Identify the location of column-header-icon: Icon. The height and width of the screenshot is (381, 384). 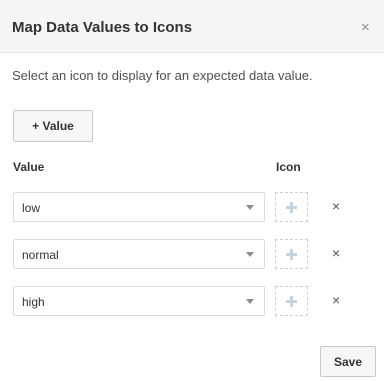
(288, 167).